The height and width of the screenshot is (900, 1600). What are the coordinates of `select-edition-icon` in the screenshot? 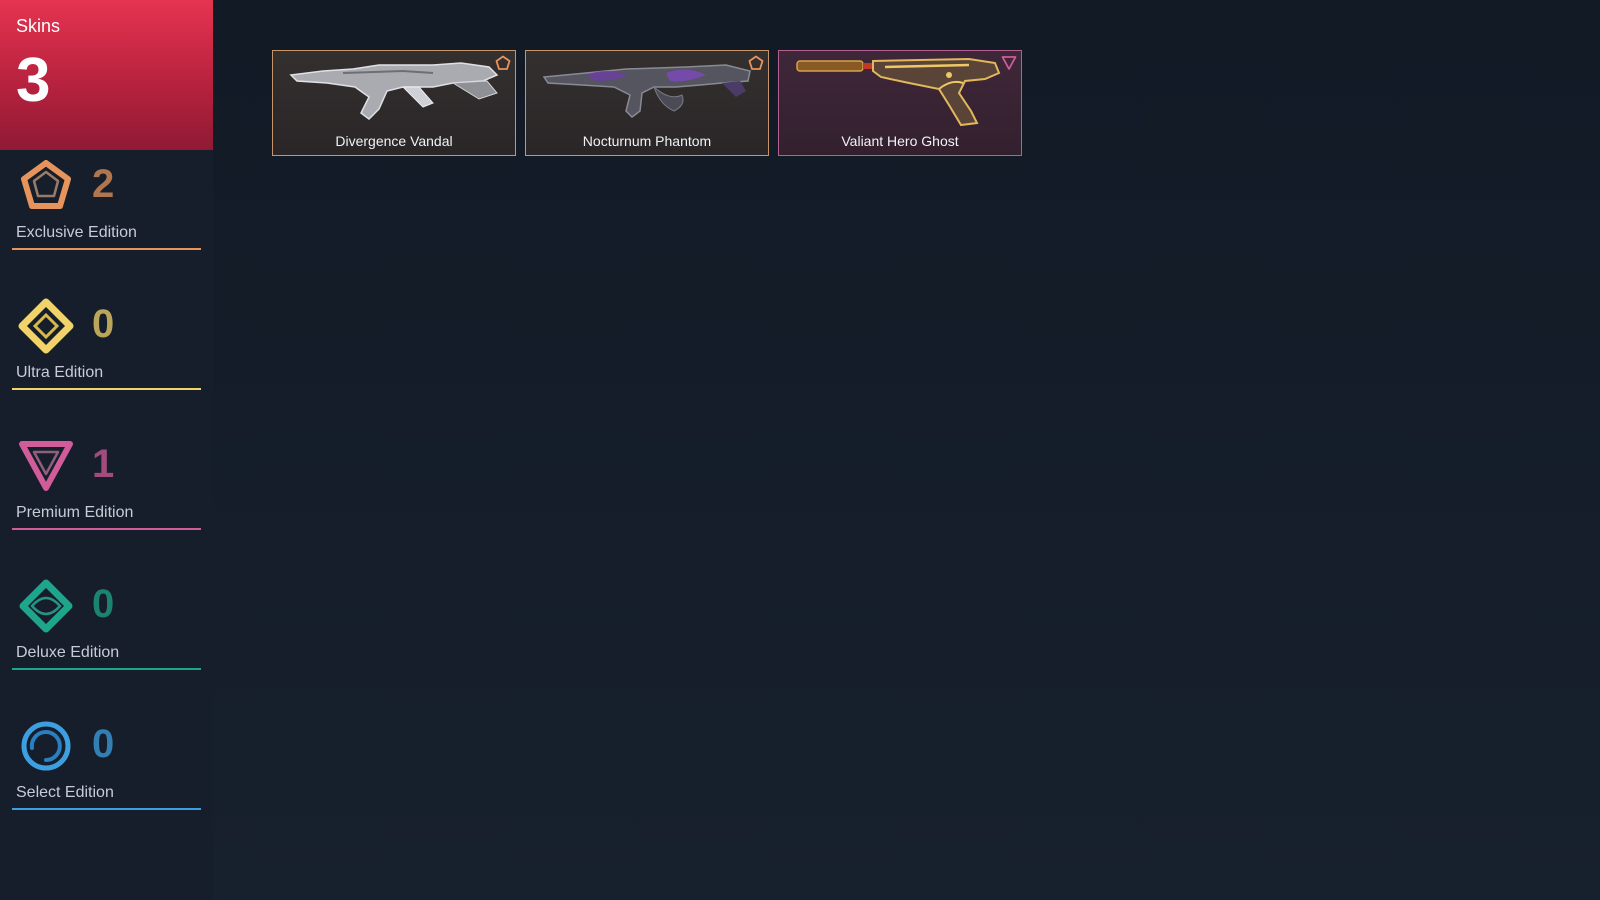 It's located at (46, 746).